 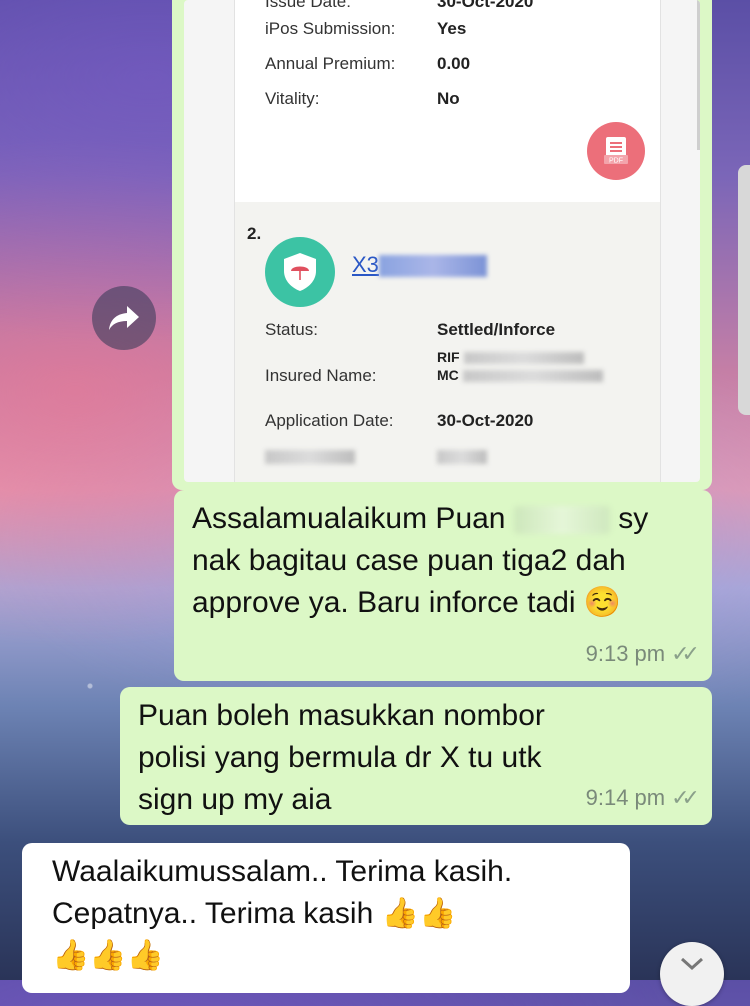 What do you see at coordinates (496, 329) in the screenshot?
I see `status-value: Settled/Inforce` at bounding box center [496, 329].